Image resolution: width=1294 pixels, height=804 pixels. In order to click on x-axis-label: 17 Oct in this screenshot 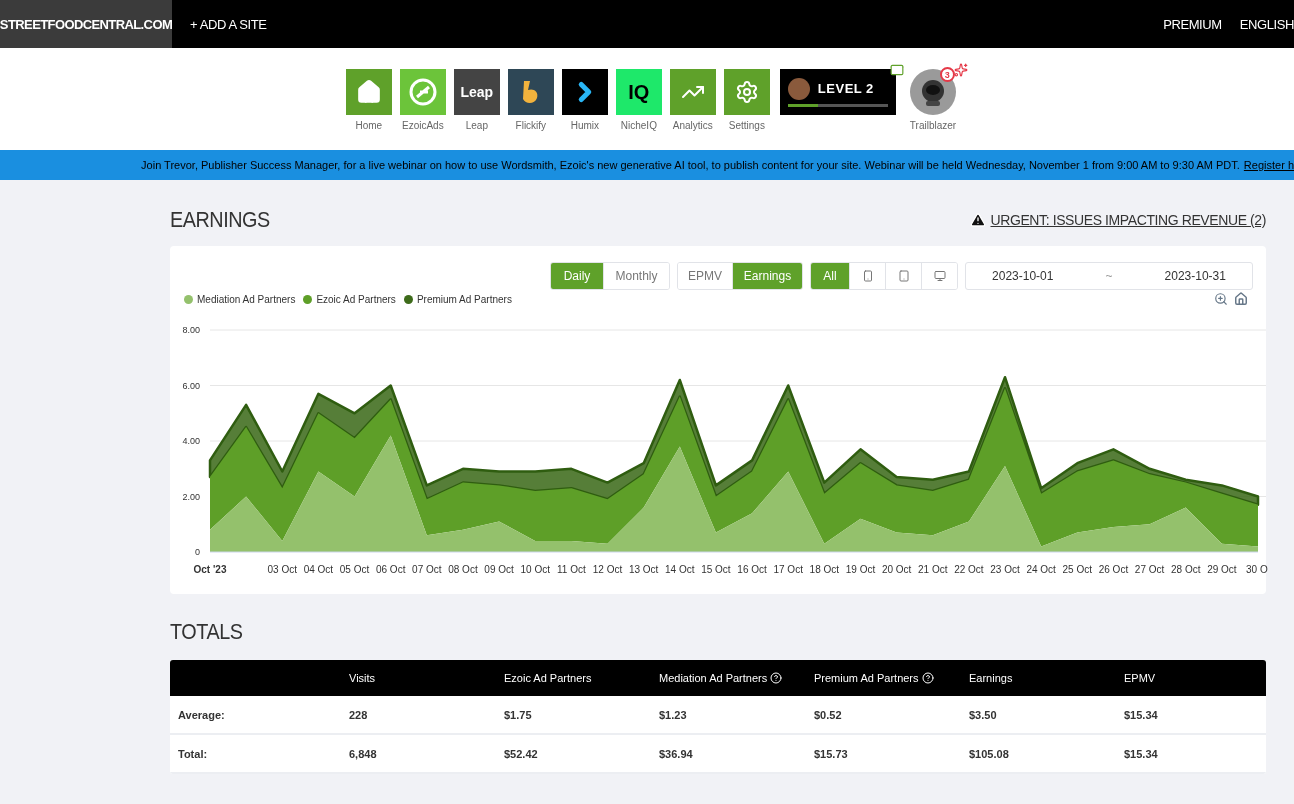, I will do `click(788, 569)`.